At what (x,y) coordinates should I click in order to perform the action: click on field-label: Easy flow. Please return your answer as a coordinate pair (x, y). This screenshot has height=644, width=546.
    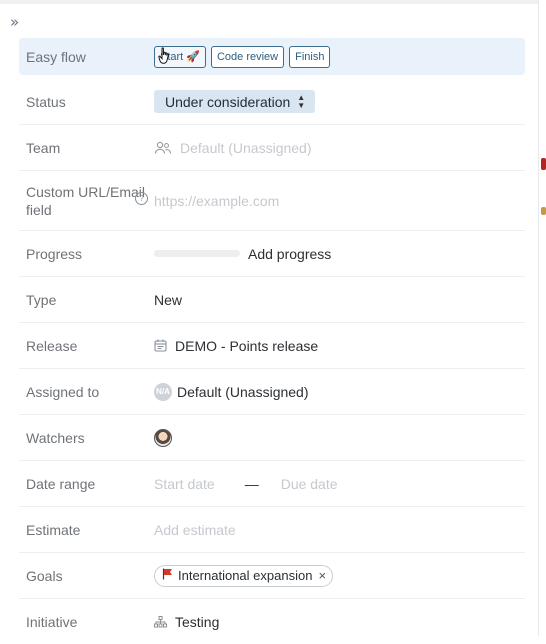
    Looking at the image, I should click on (56, 56).